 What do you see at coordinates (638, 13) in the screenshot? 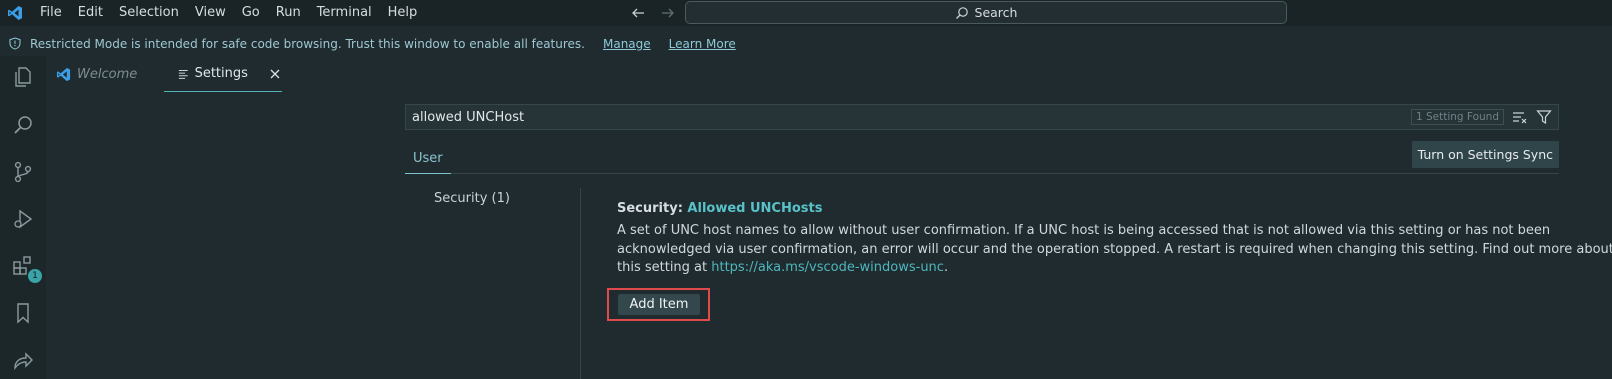
I see `back-arrow-icon` at bounding box center [638, 13].